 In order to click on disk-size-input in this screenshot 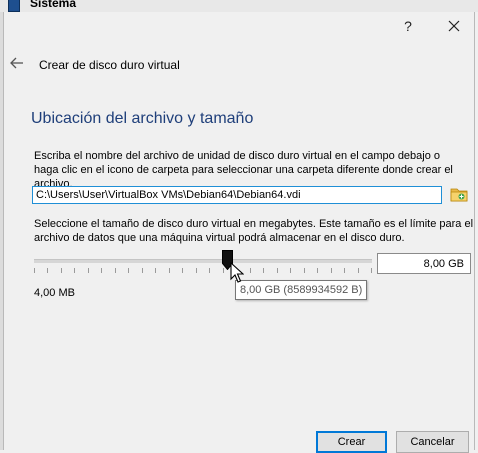, I will do `click(424, 263)`.